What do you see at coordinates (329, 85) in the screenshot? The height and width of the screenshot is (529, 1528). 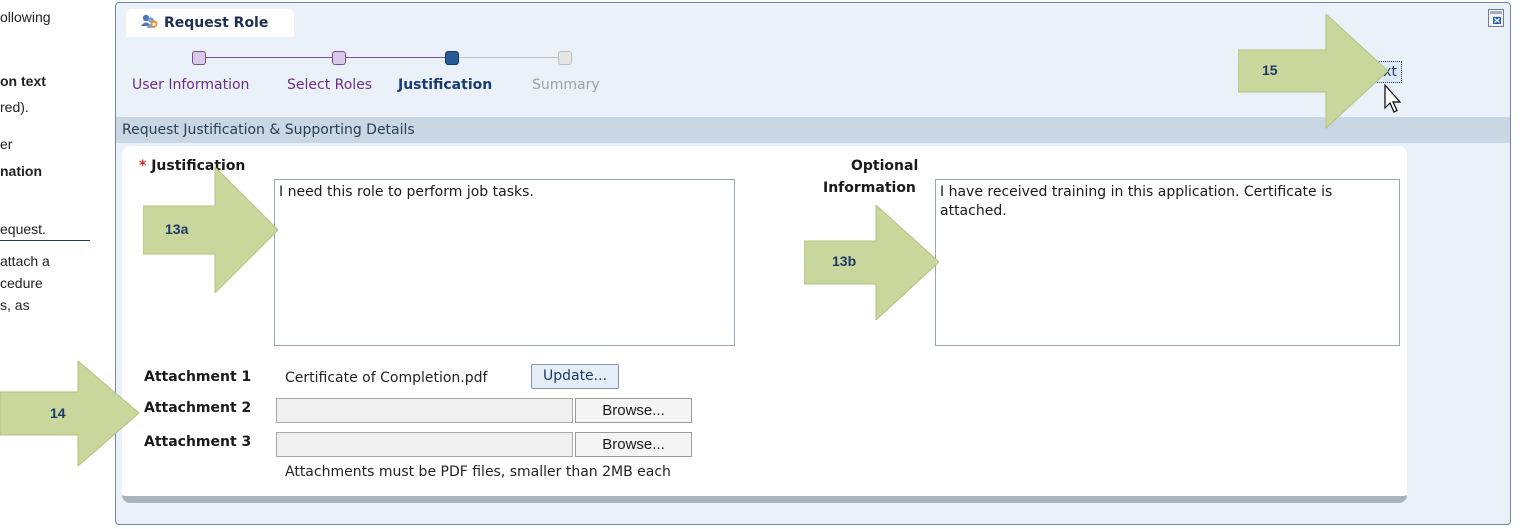 I see `train-label-select-roles: Select Roles` at bounding box center [329, 85].